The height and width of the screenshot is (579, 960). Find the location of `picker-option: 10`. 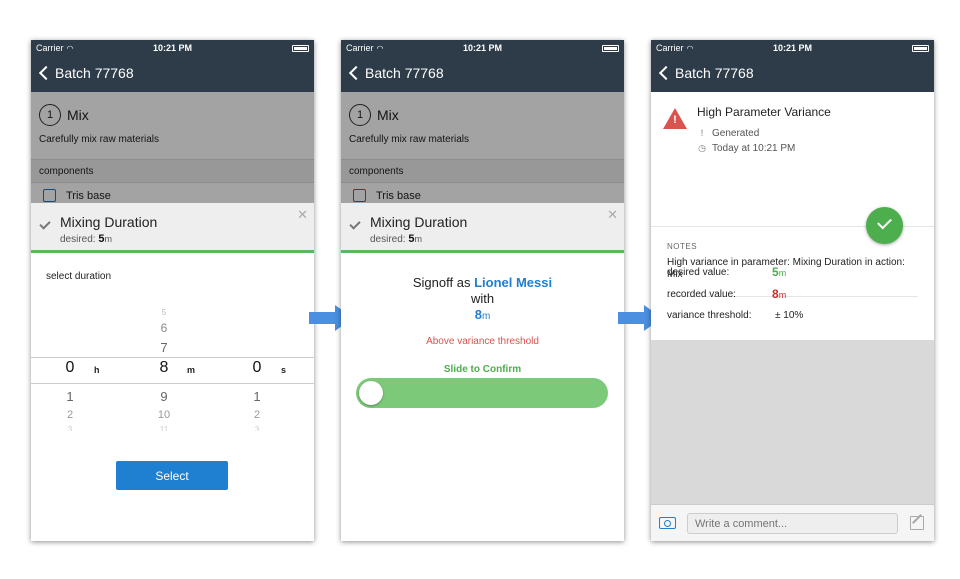

picker-option: 10 is located at coordinates (164, 415).